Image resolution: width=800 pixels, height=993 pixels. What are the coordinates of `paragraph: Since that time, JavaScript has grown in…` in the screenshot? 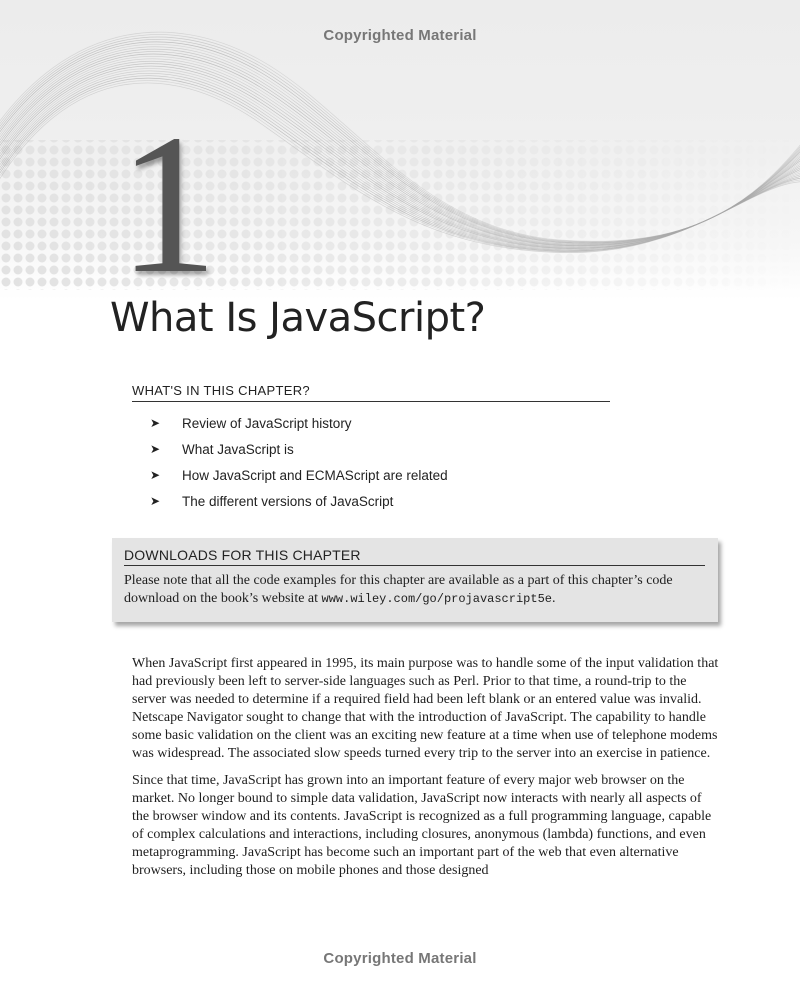 It's located at (422, 825).